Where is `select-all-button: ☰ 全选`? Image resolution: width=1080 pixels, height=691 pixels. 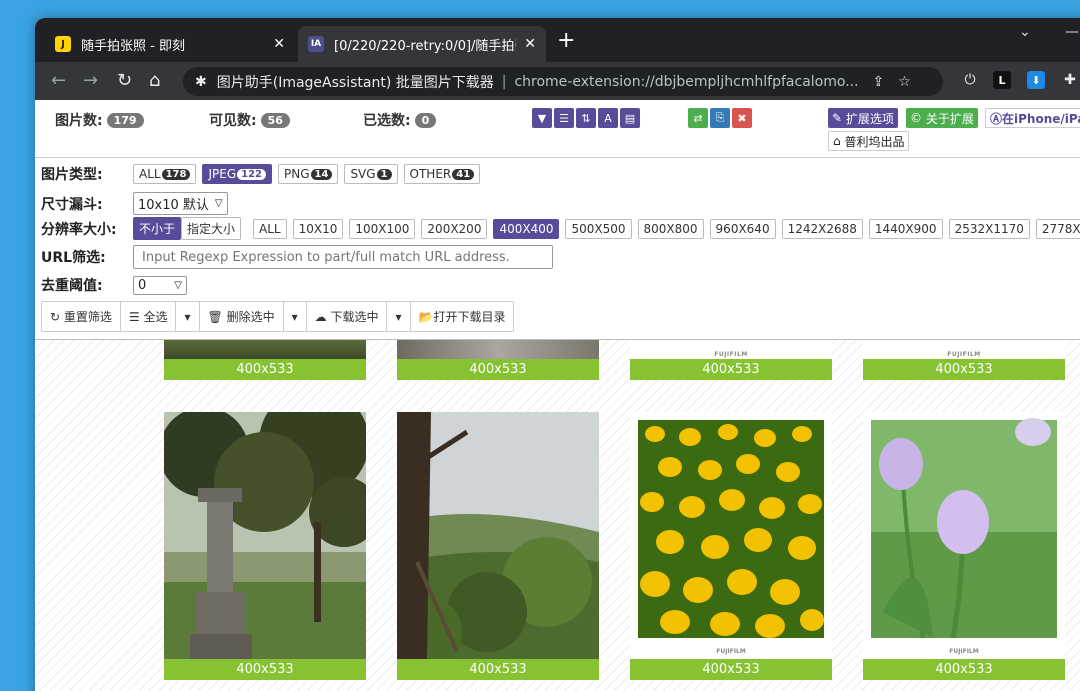
select-all-button: ☰ 全选 is located at coordinates (149, 316).